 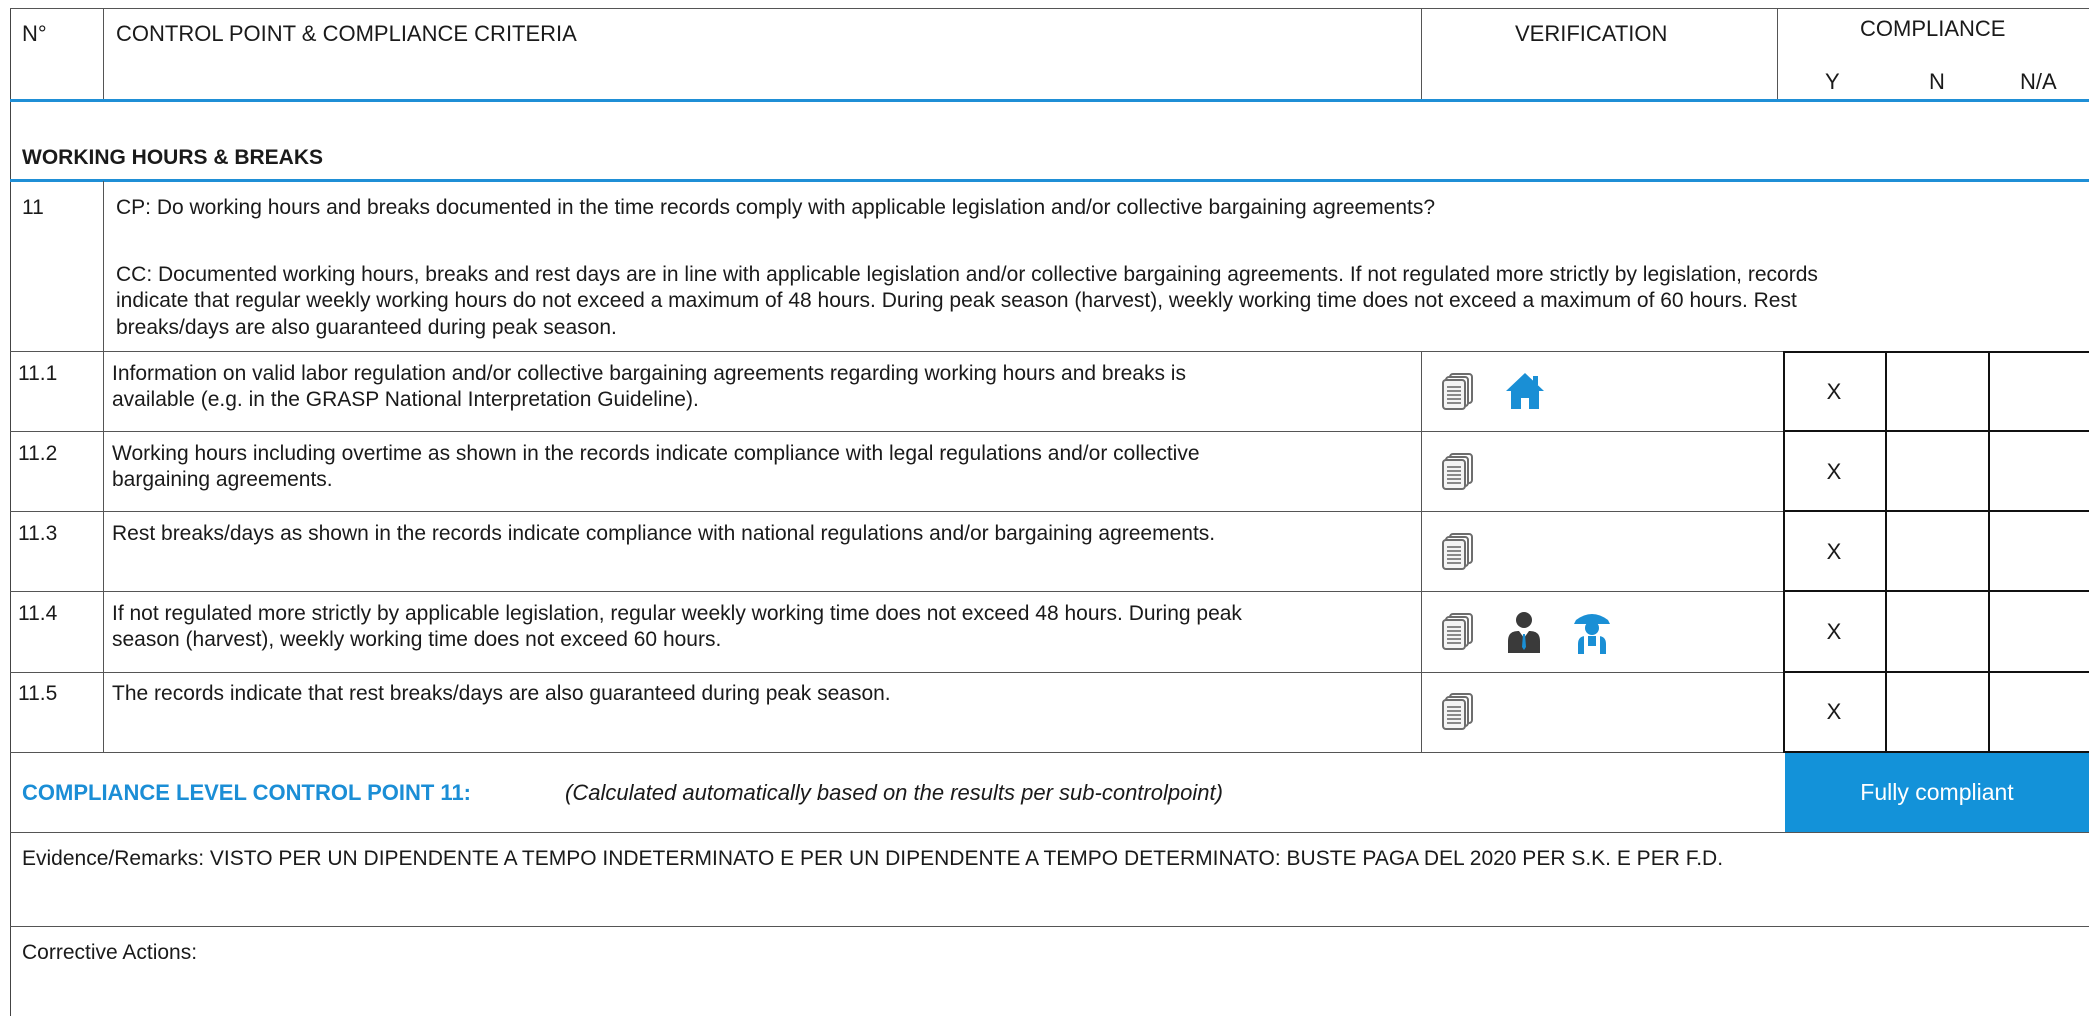 I want to click on header-control-point: CONTROL POINT & COMPLIANCE CRITERIA, so click(x=346, y=33).